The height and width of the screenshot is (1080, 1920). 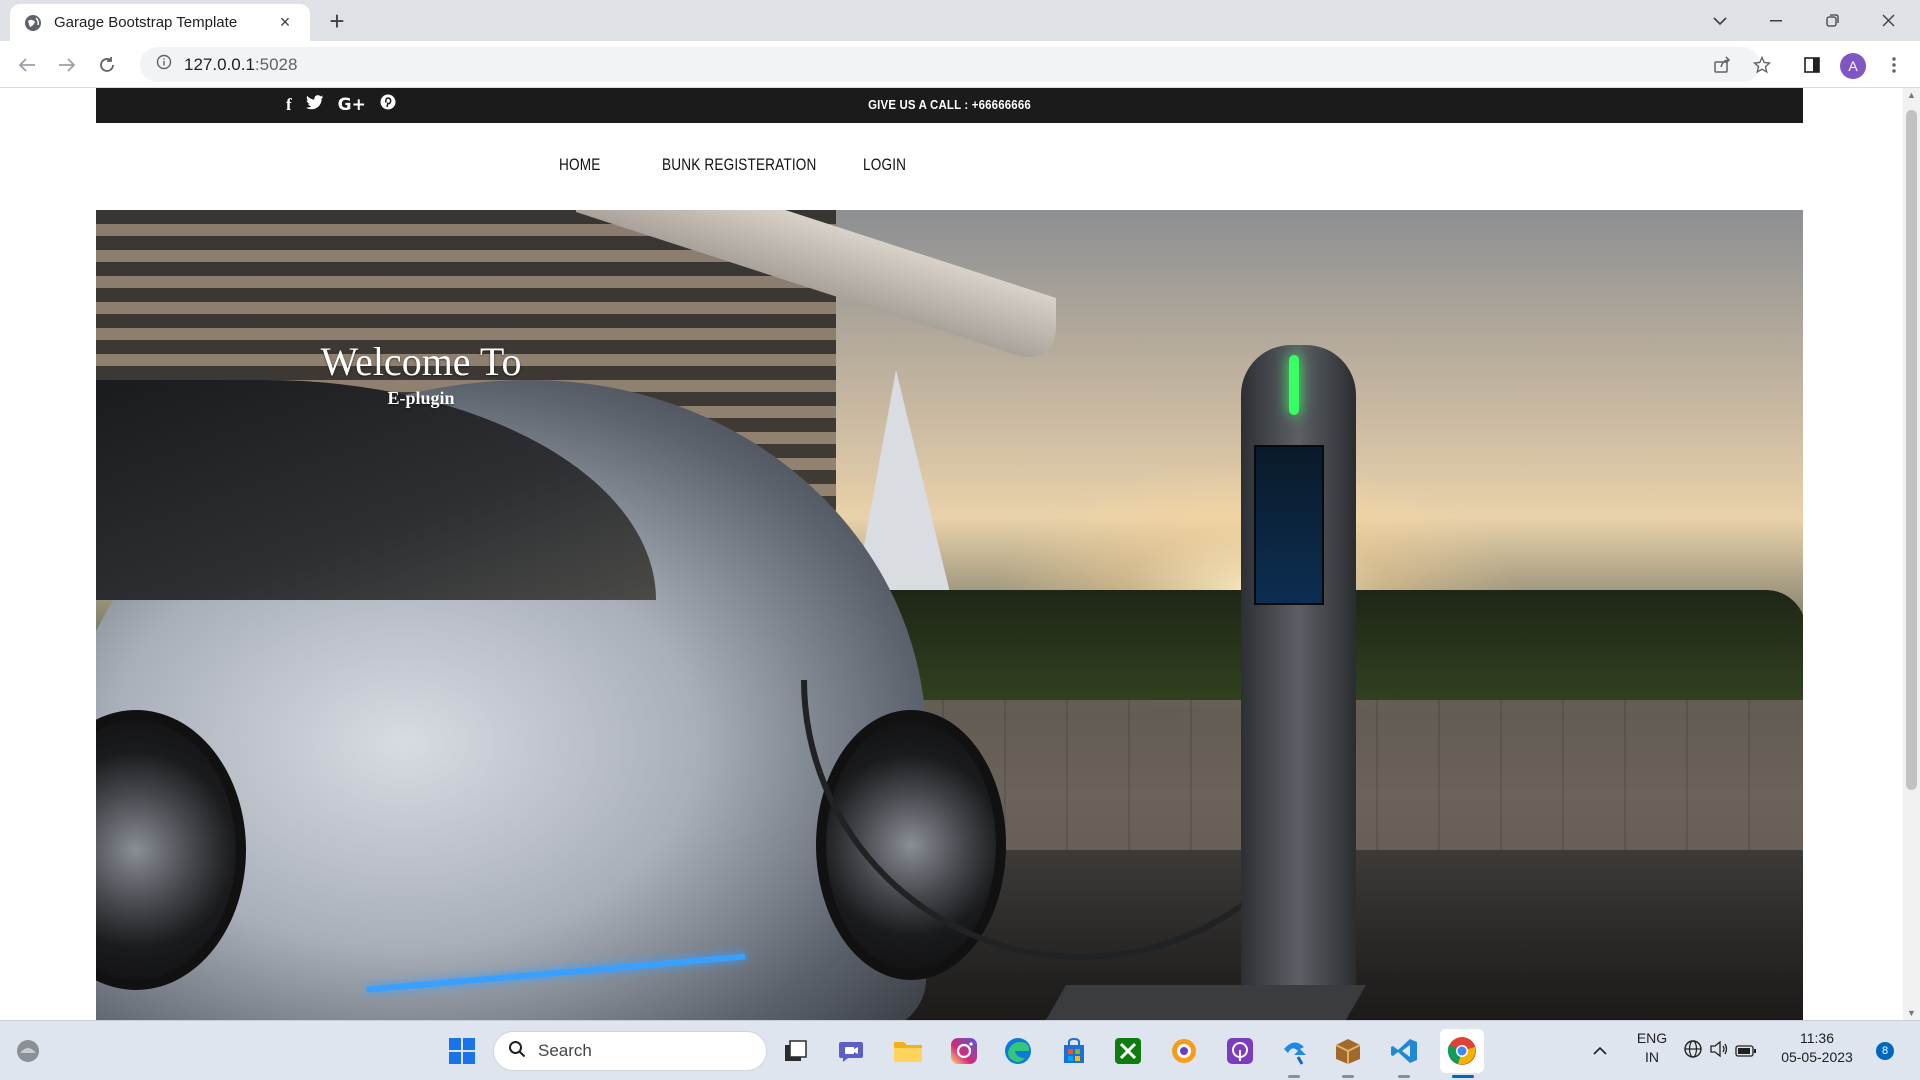 I want to click on nav-home: HOME, so click(x=579, y=165).